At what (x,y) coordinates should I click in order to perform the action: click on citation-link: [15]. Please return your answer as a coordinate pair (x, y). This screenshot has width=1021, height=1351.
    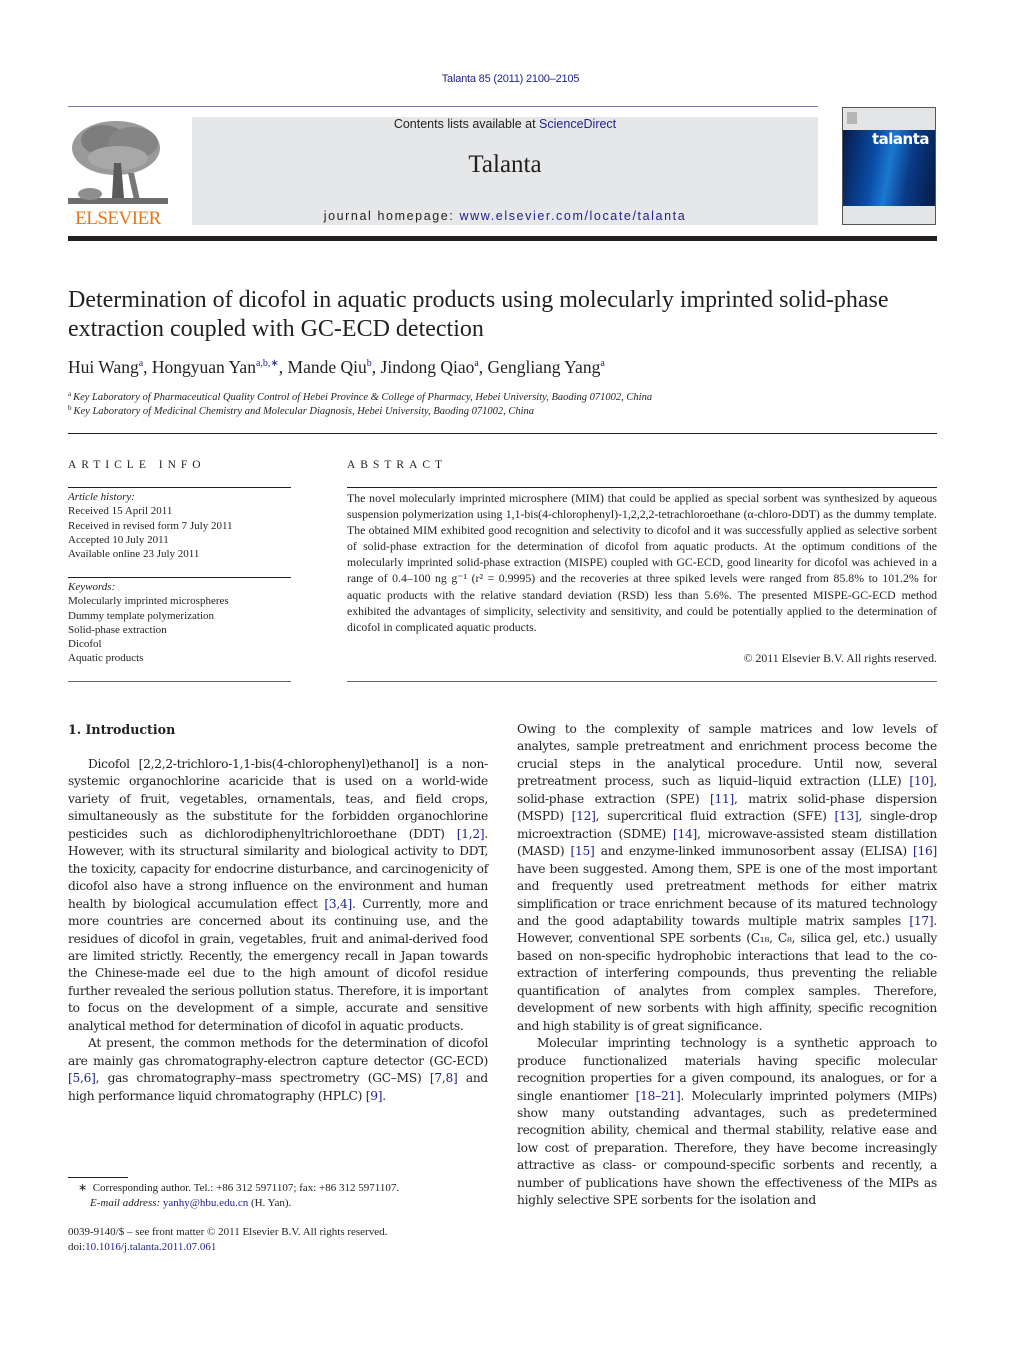
    Looking at the image, I should click on (583, 851).